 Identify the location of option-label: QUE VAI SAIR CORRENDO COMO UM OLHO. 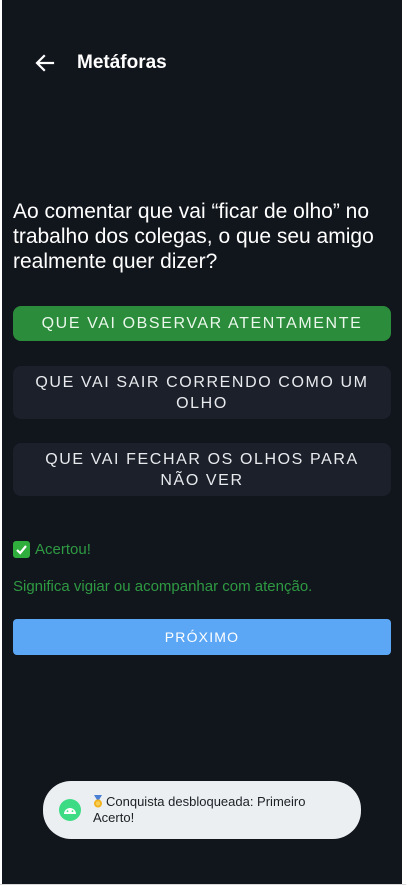
(202, 392).